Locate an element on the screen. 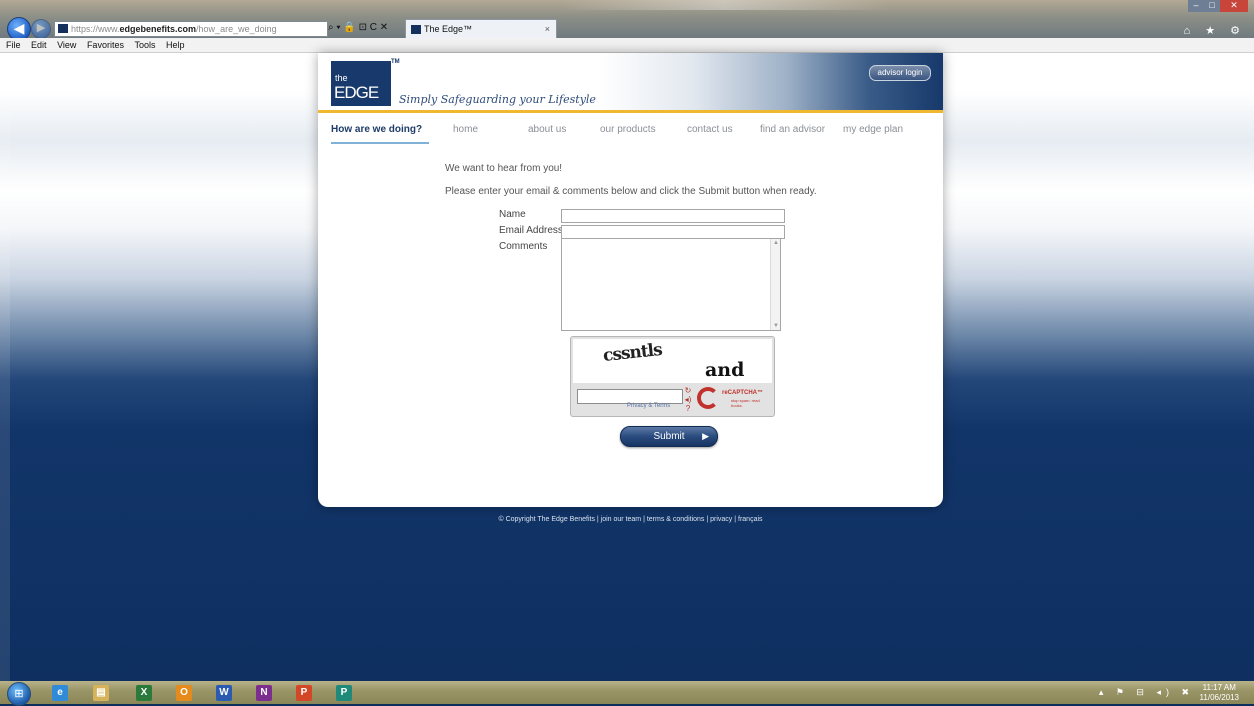 Image resolution: width=1254 pixels, height=706 pixels. captcha-word-1: cssntls is located at coordinates (632, 353).